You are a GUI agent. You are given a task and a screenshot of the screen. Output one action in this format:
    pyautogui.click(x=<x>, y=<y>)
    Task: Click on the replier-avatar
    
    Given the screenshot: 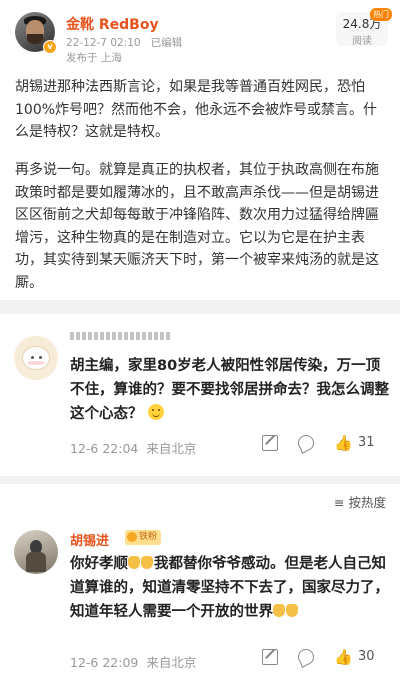 What is the action you would take?
    pyautogui.click(x=36, y=552)
    